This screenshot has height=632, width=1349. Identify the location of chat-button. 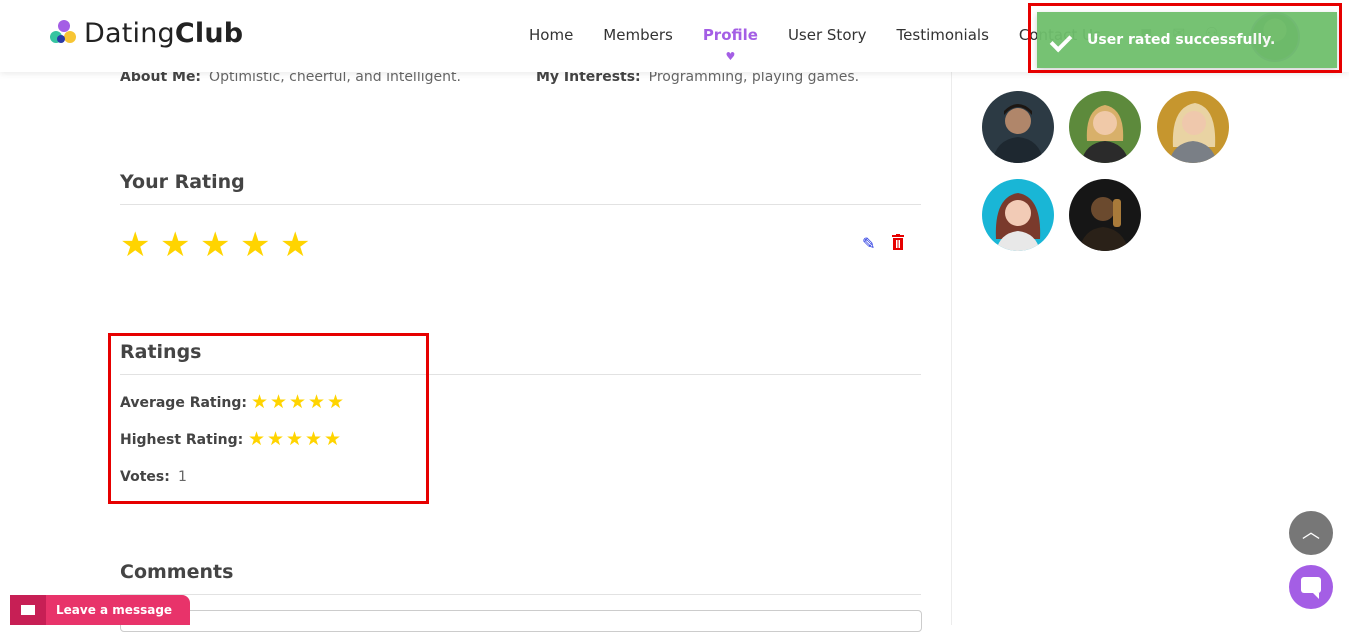
(1311, 587).